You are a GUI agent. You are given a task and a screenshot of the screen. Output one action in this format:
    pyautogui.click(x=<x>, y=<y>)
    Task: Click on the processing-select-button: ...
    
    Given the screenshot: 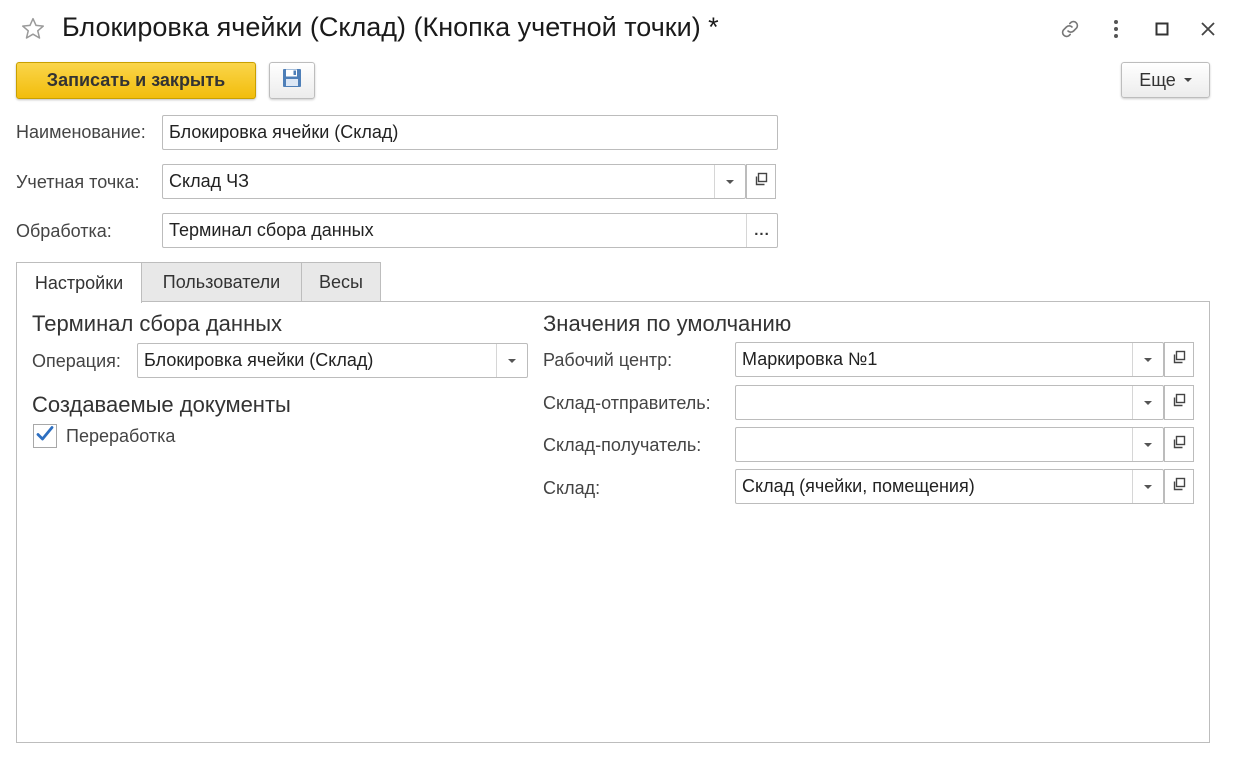 What is the action you would take?
    pyautogui.click(x=761, y=230)
    